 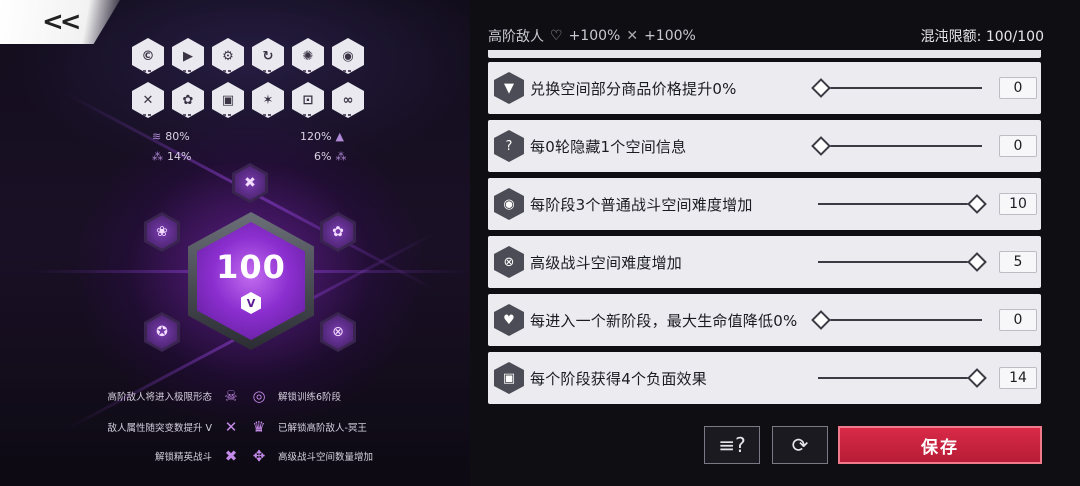 What do you see at coordinates (188, 56) in the screenshot?
I see `mutation-slot-icon: ▶` at bounding box center [188, 56].